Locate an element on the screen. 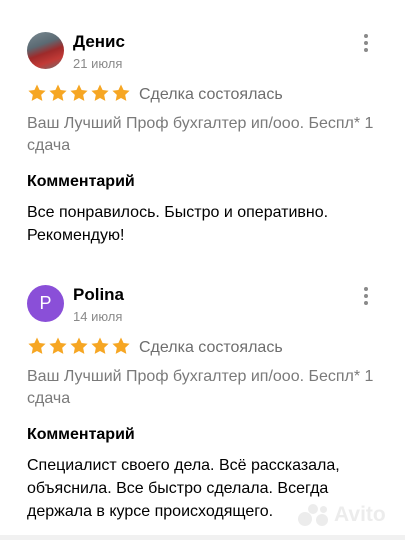 This screenshot has width=405, height=540. avatar is located at coordinates (45, 50).